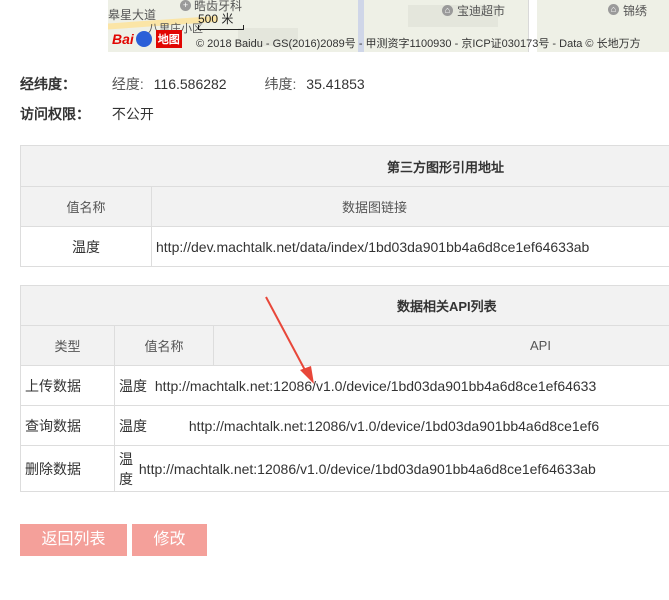 The image size is (669, 600). What do you see at coordinates (447, 10) in the screenshot?
I see `supermarket-poi-icon: ⌂` at bounding box center [447, 10].